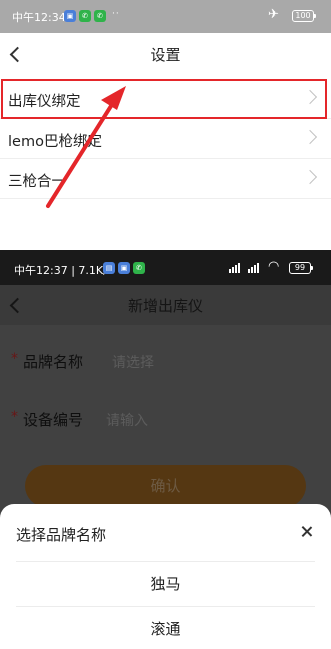 This screenshot has width=331, height=649. Describe the element at coordinates (165, 267) in the screenshot. I see `status-bar: 中午12:37 | 7.1K/s ▤ ▣ ✆ ◠ 99` at that location.